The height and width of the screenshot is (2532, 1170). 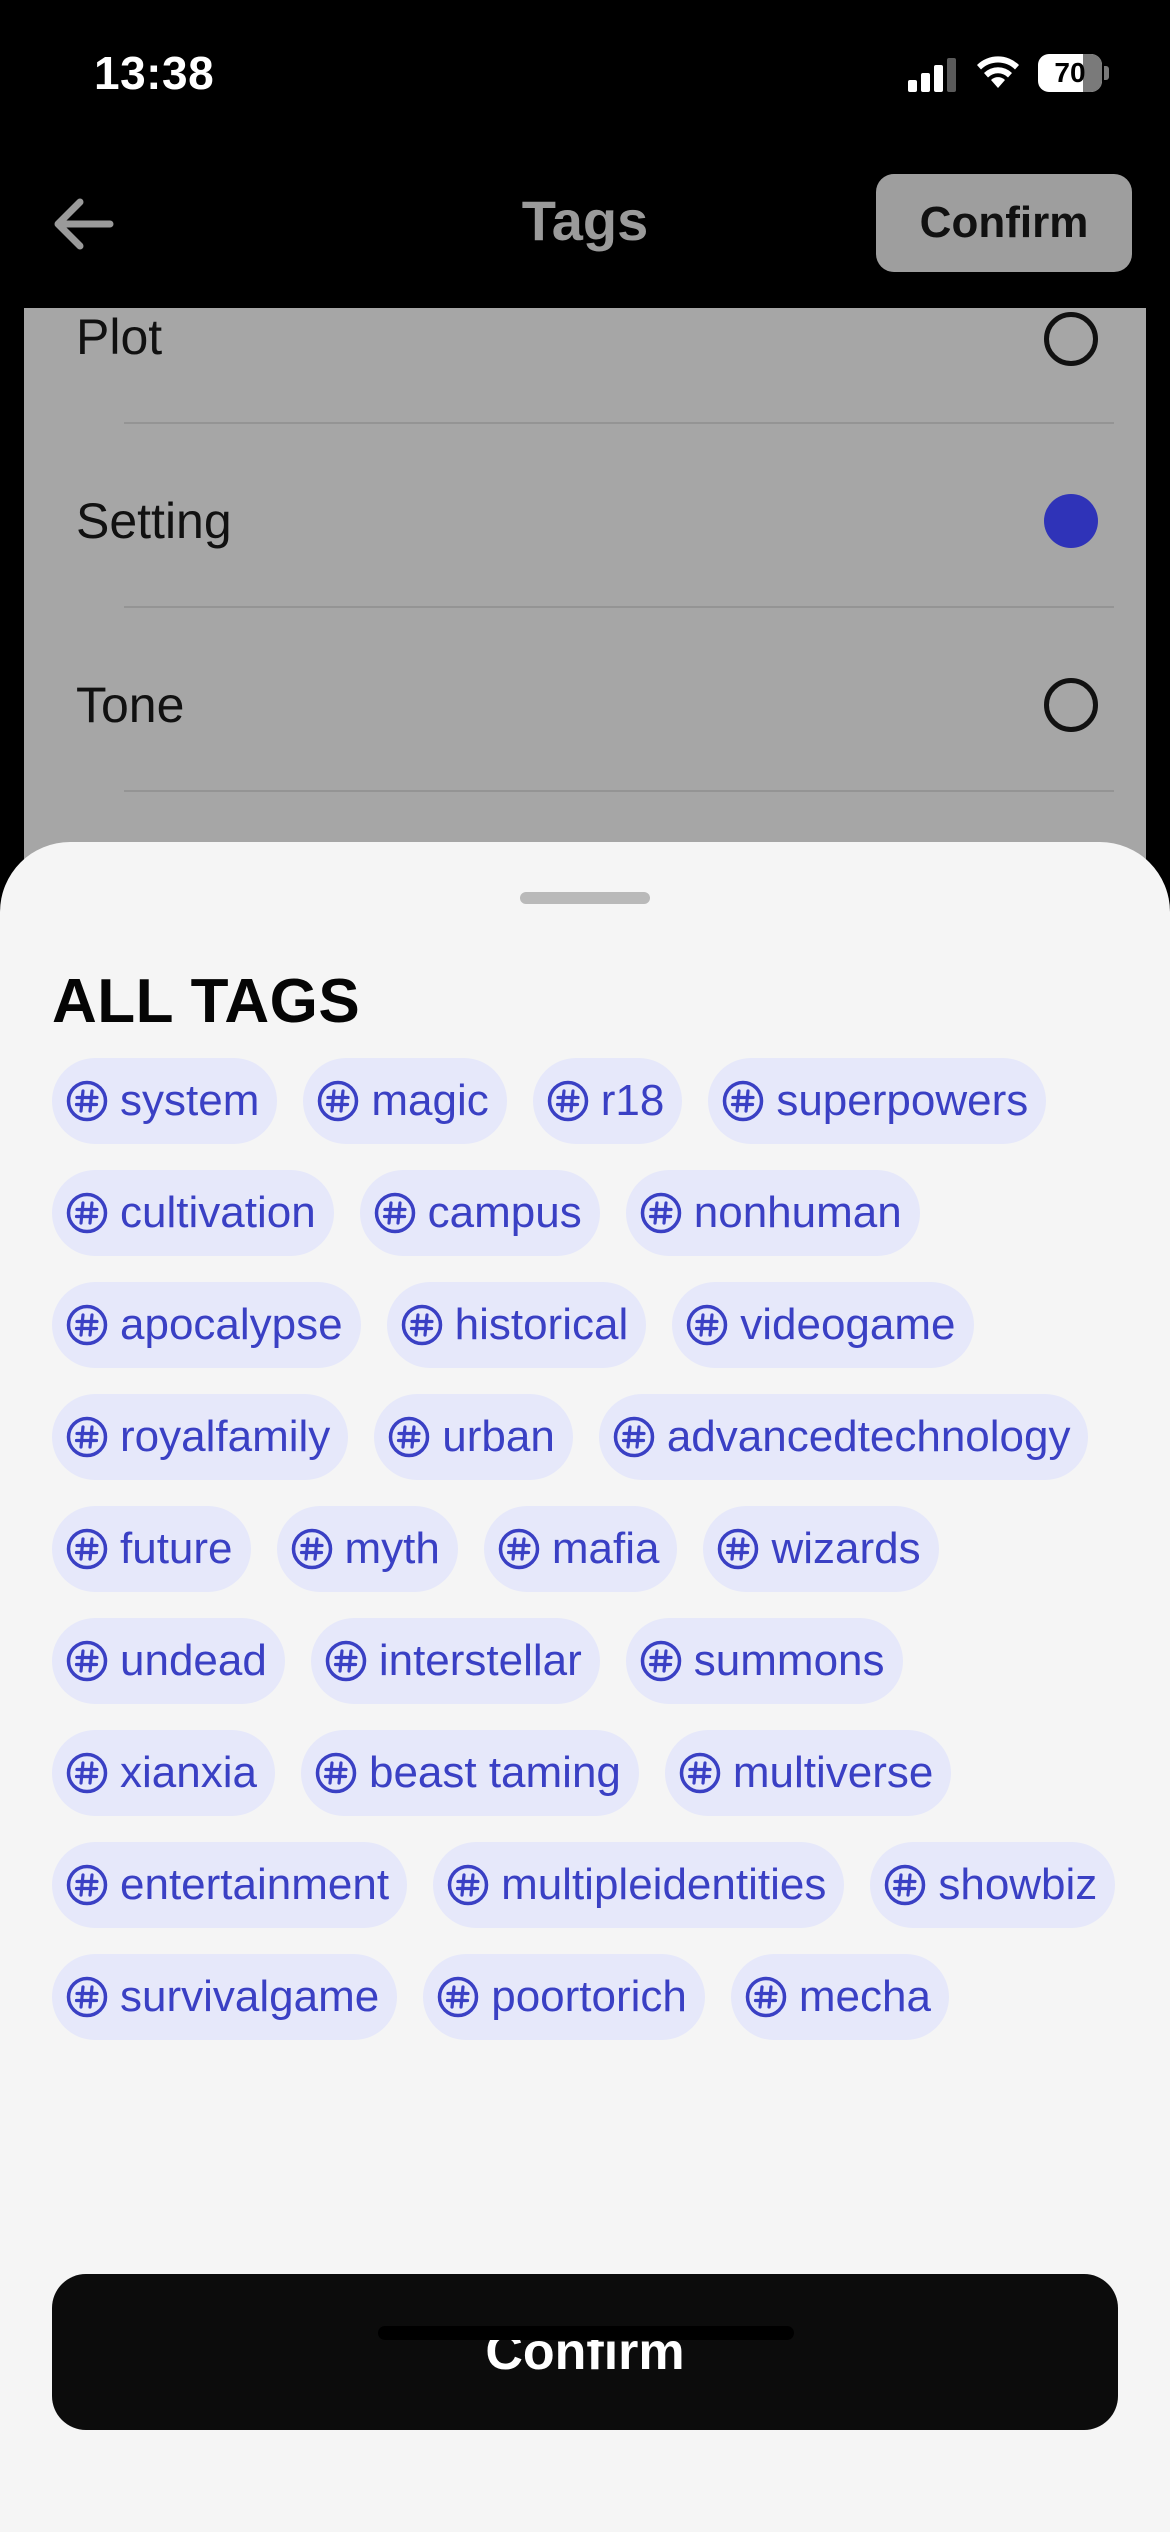 I want to click on tag-chip: mafia, so click(x=580, y=1549).